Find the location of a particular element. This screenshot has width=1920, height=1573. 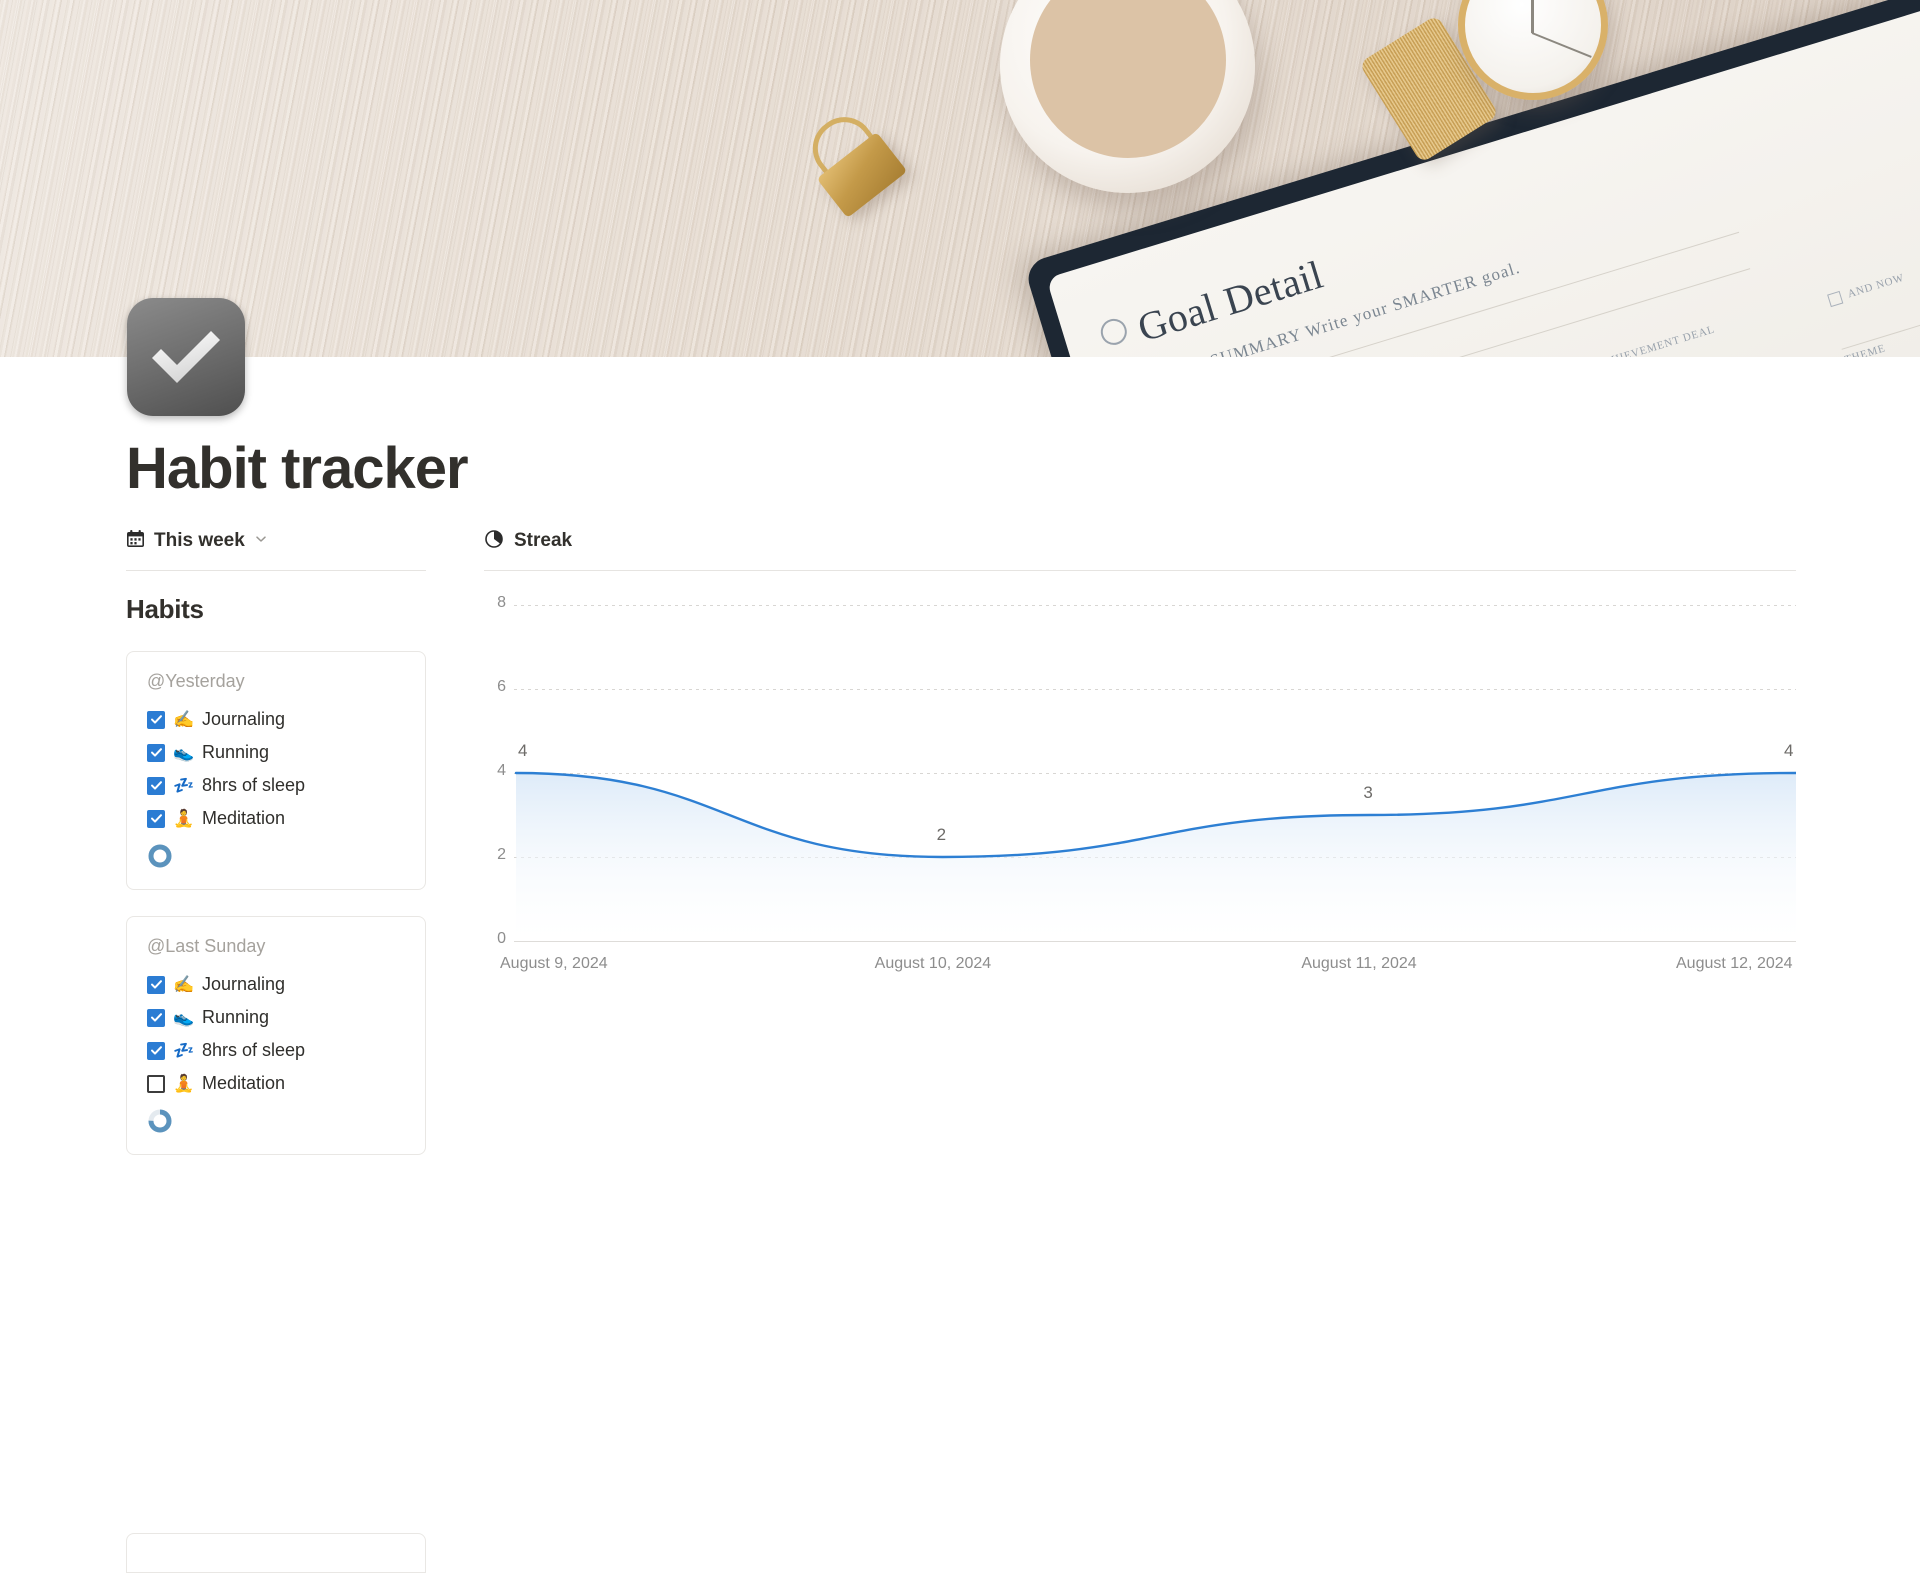

streak-header: Streak is located at coordinates (1140, 541).